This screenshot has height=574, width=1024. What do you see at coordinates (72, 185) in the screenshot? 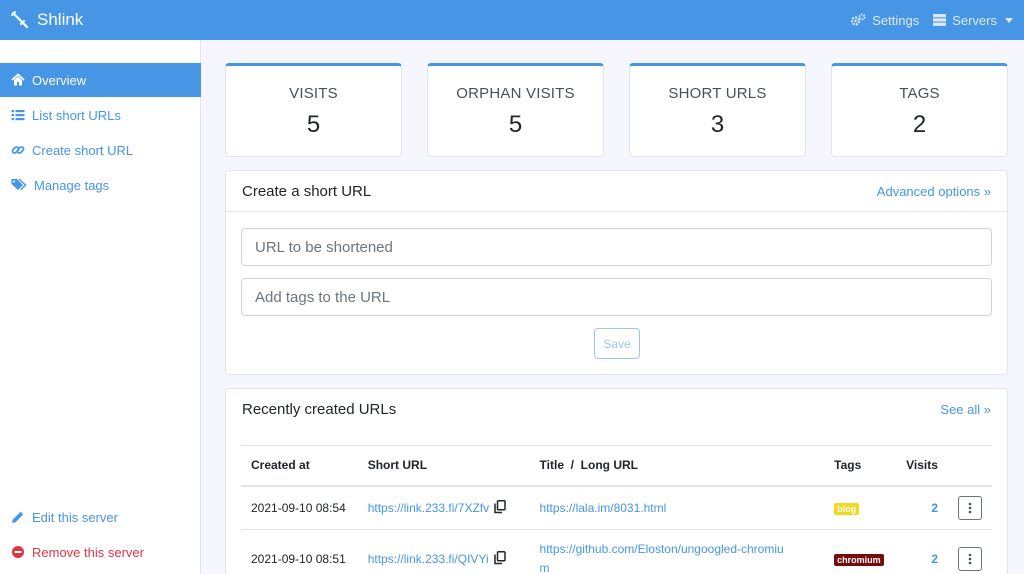
I see `sidebar-item-label: Manage tags` at bounding box center [72, 185].